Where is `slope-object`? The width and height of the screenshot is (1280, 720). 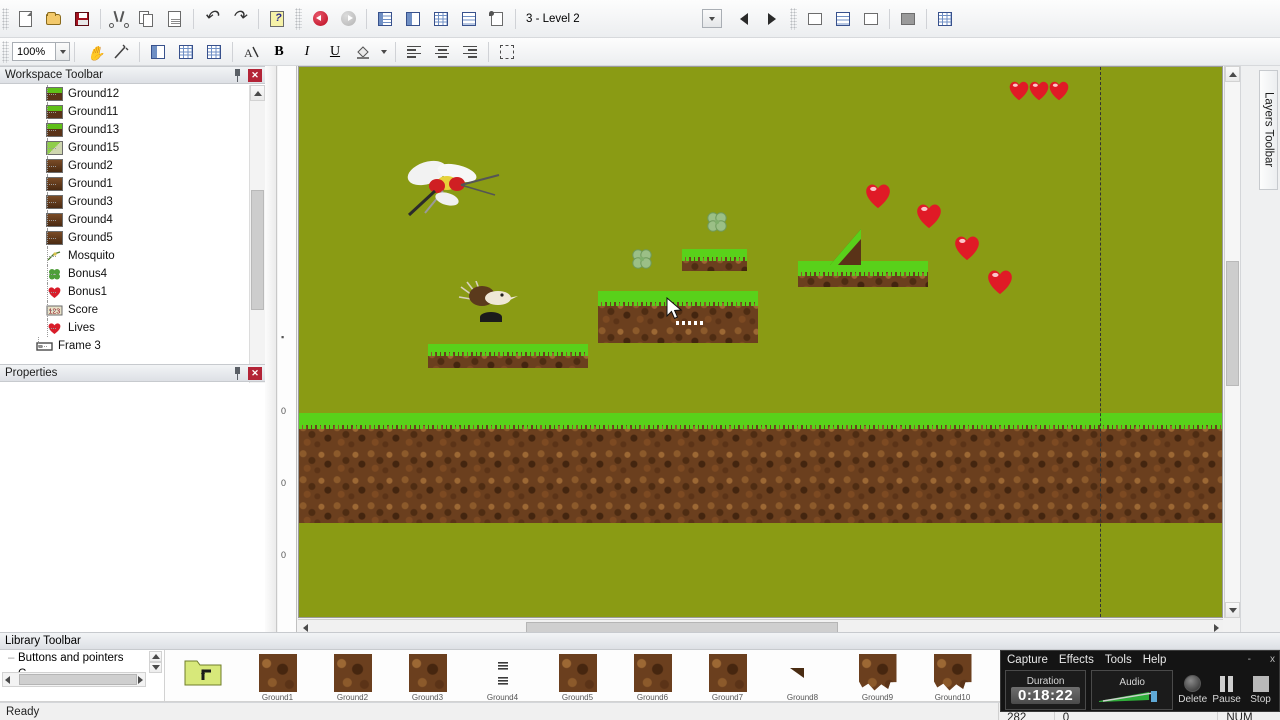
slope-object is located at coordinates (845, 247).